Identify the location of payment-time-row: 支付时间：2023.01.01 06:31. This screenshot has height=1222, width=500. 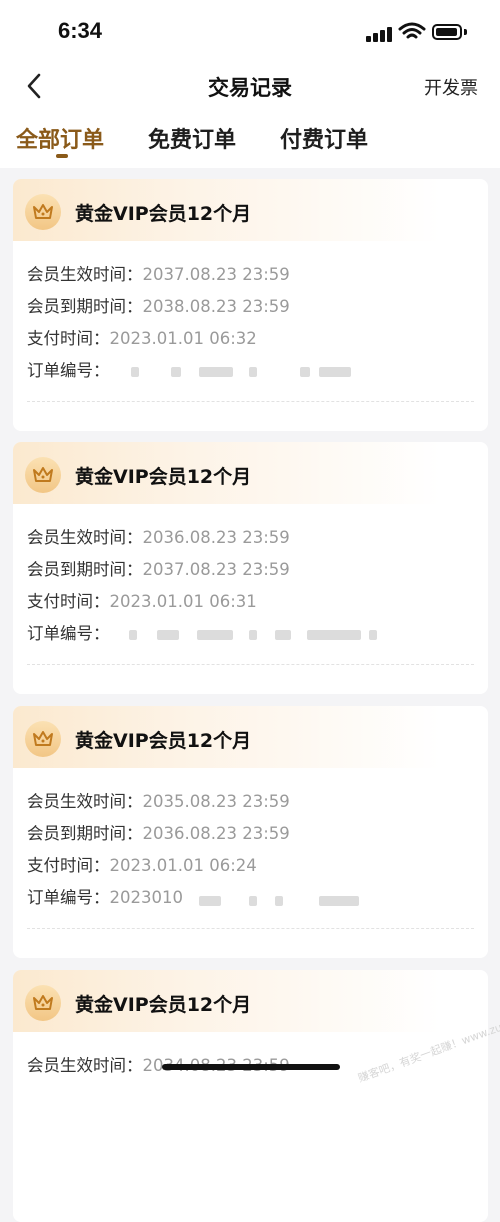
(142, 600).